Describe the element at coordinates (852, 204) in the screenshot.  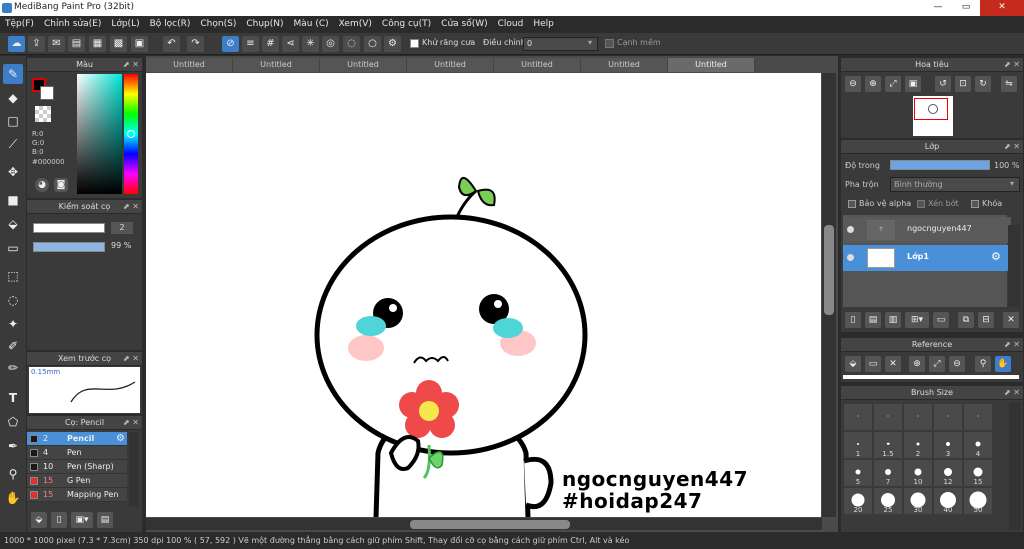
I see `protect-alpha-checkbox` at that location.